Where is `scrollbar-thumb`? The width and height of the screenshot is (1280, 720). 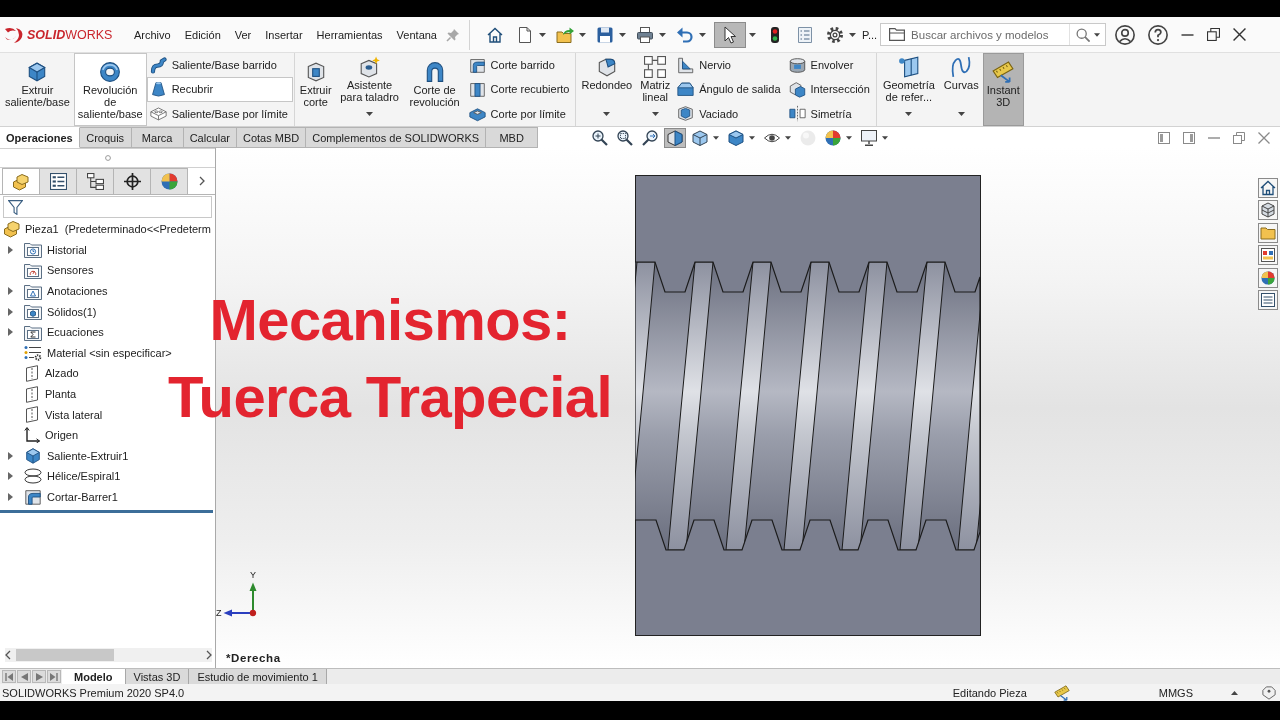 scrollbar-thumb is located at coordinates (65, 655).